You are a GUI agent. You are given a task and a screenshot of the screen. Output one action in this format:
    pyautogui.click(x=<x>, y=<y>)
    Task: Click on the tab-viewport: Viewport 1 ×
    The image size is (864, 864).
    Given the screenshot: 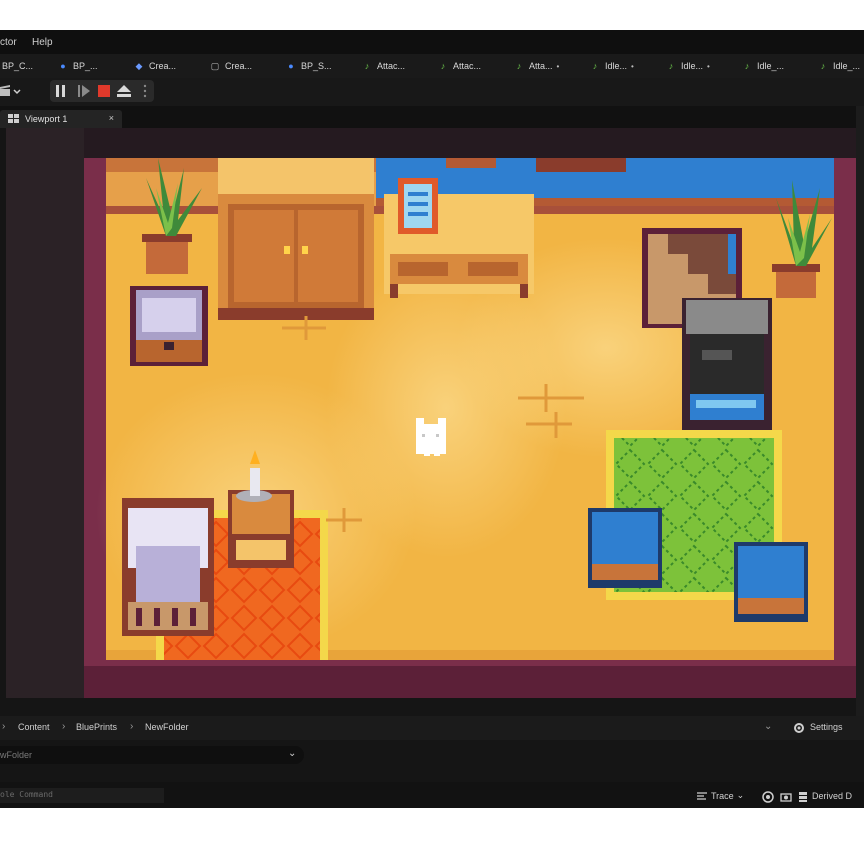 What is the action you would take?
    pyautogui.click(x=61, y=119)
    